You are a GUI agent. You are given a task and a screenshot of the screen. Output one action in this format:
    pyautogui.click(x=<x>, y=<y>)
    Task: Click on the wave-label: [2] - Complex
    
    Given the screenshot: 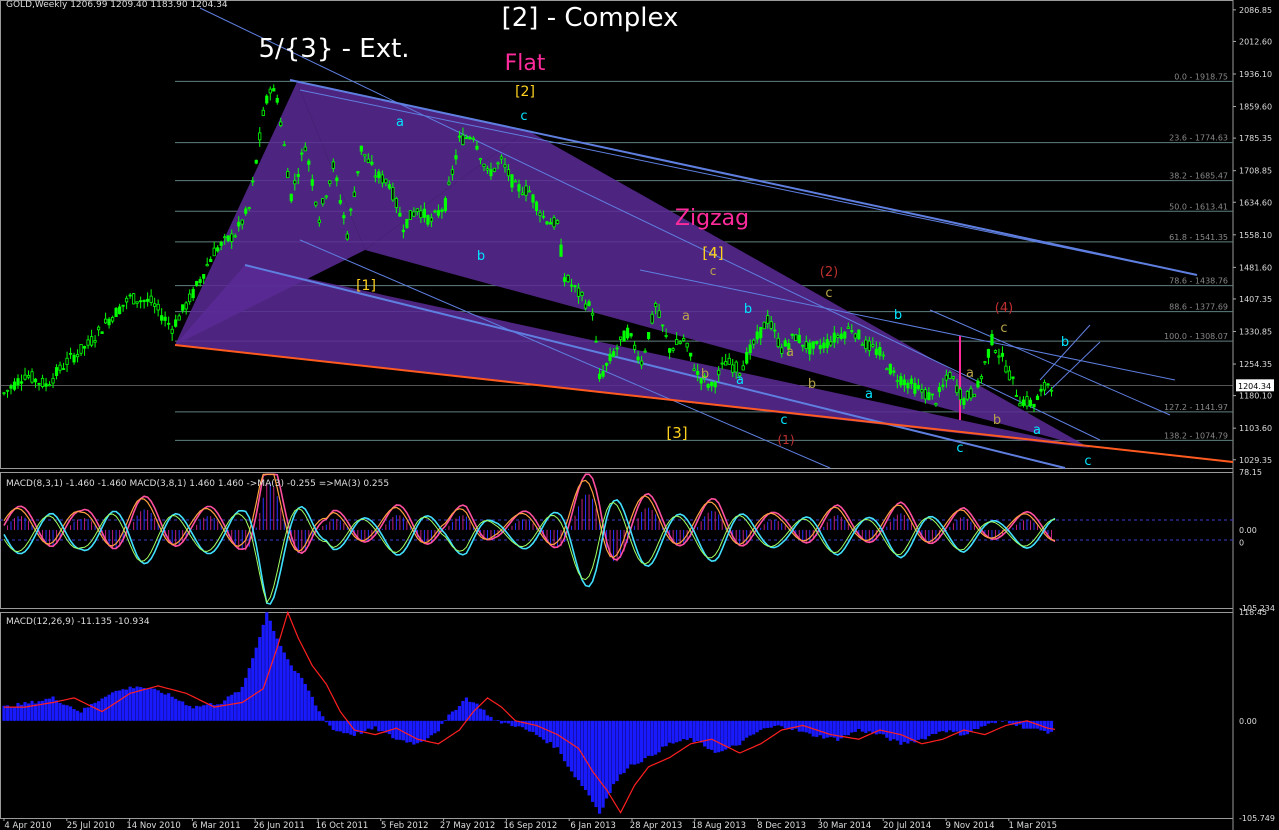 What is the action you would take?
    pyautogui.click(x=590, y=18)
    